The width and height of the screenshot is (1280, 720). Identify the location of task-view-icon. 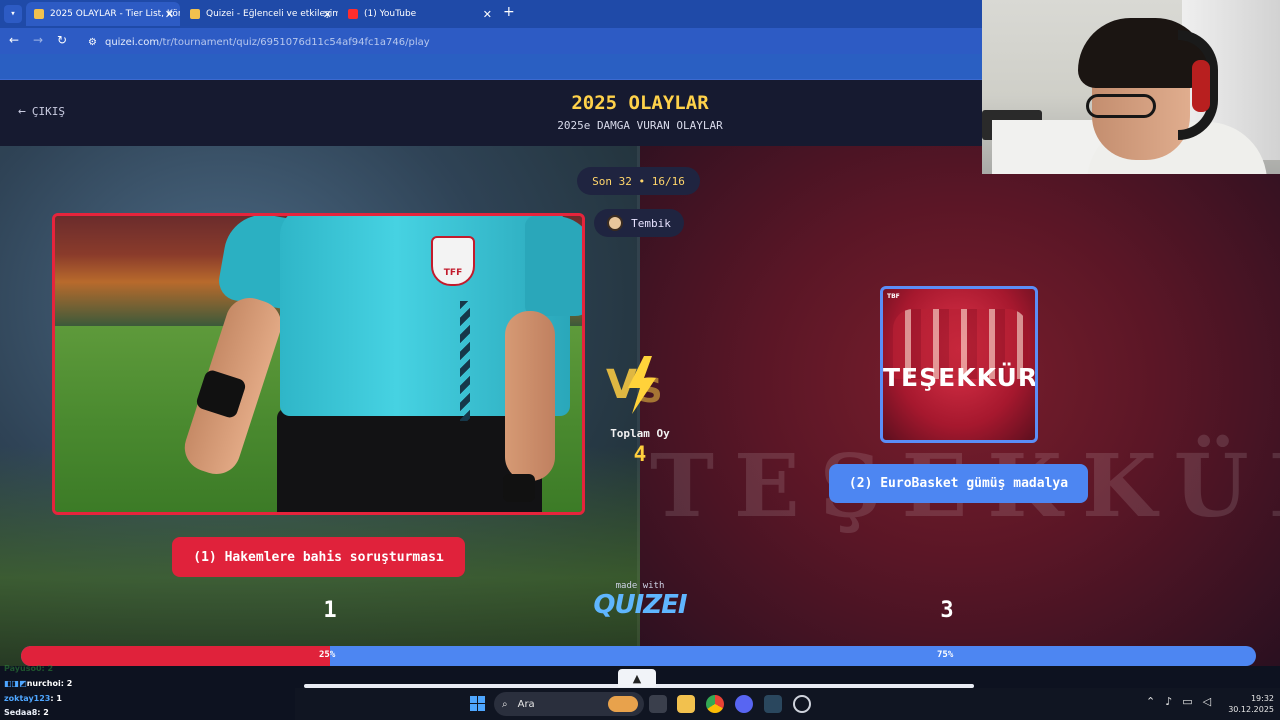
(658, 704).